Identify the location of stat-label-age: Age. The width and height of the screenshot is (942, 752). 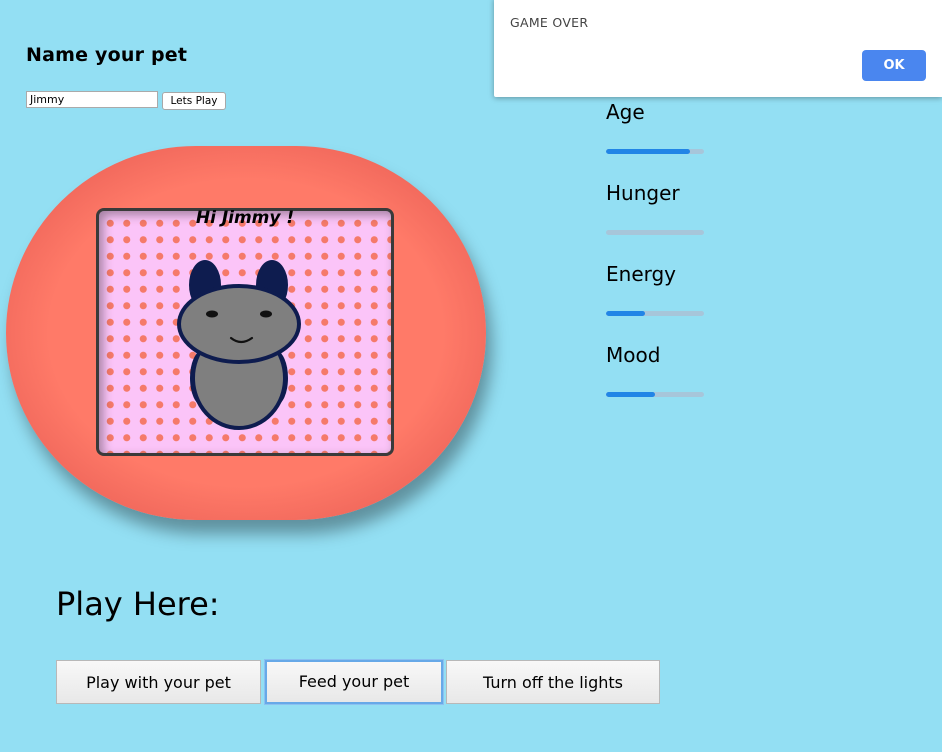
(625, 112).